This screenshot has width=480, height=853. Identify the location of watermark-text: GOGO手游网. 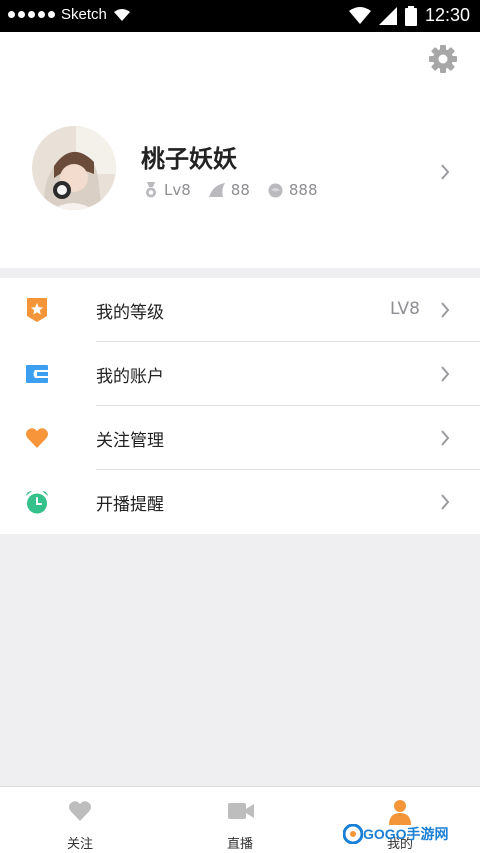
(406, 834).